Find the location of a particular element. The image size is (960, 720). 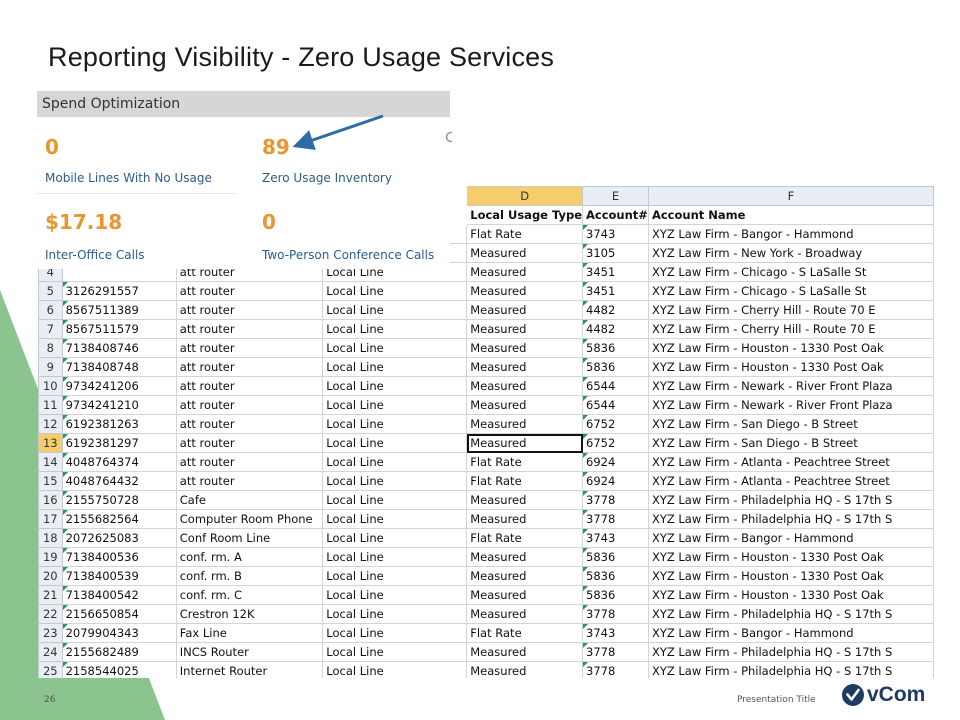

row-number: 12 is located at coordinates (50, 424).